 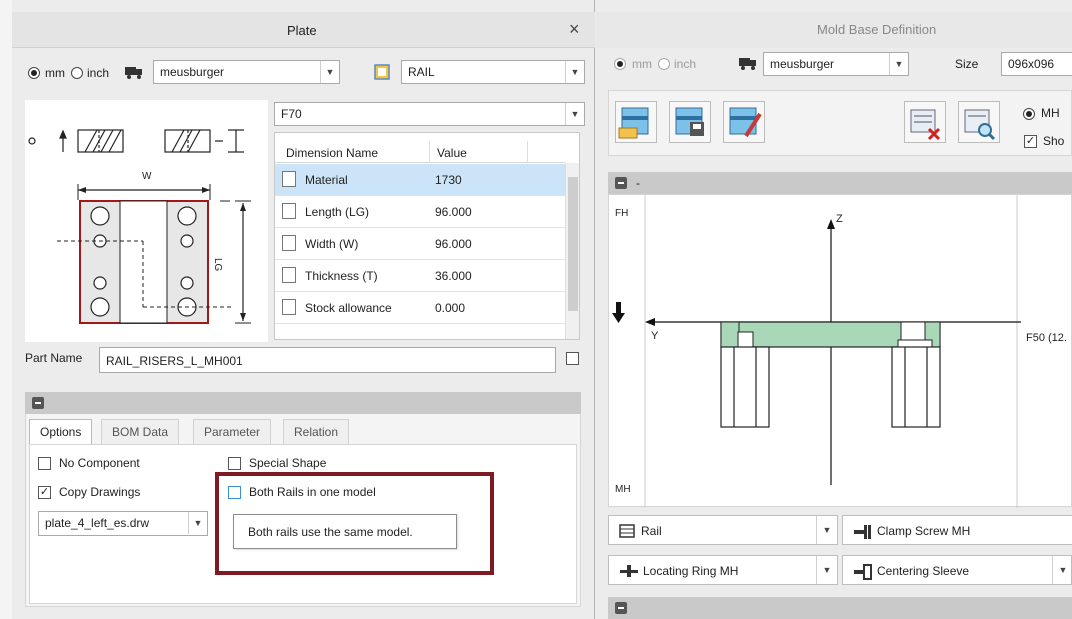 I want to click on copy-drawings-checkbox: ✓, so click(x=44, y=492).